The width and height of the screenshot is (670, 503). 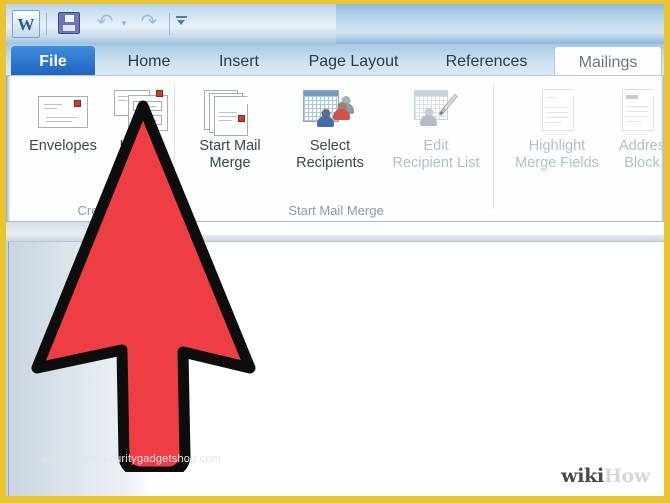 I want to click on chevron-down-icon: ▾, so click(x=124, y=24).